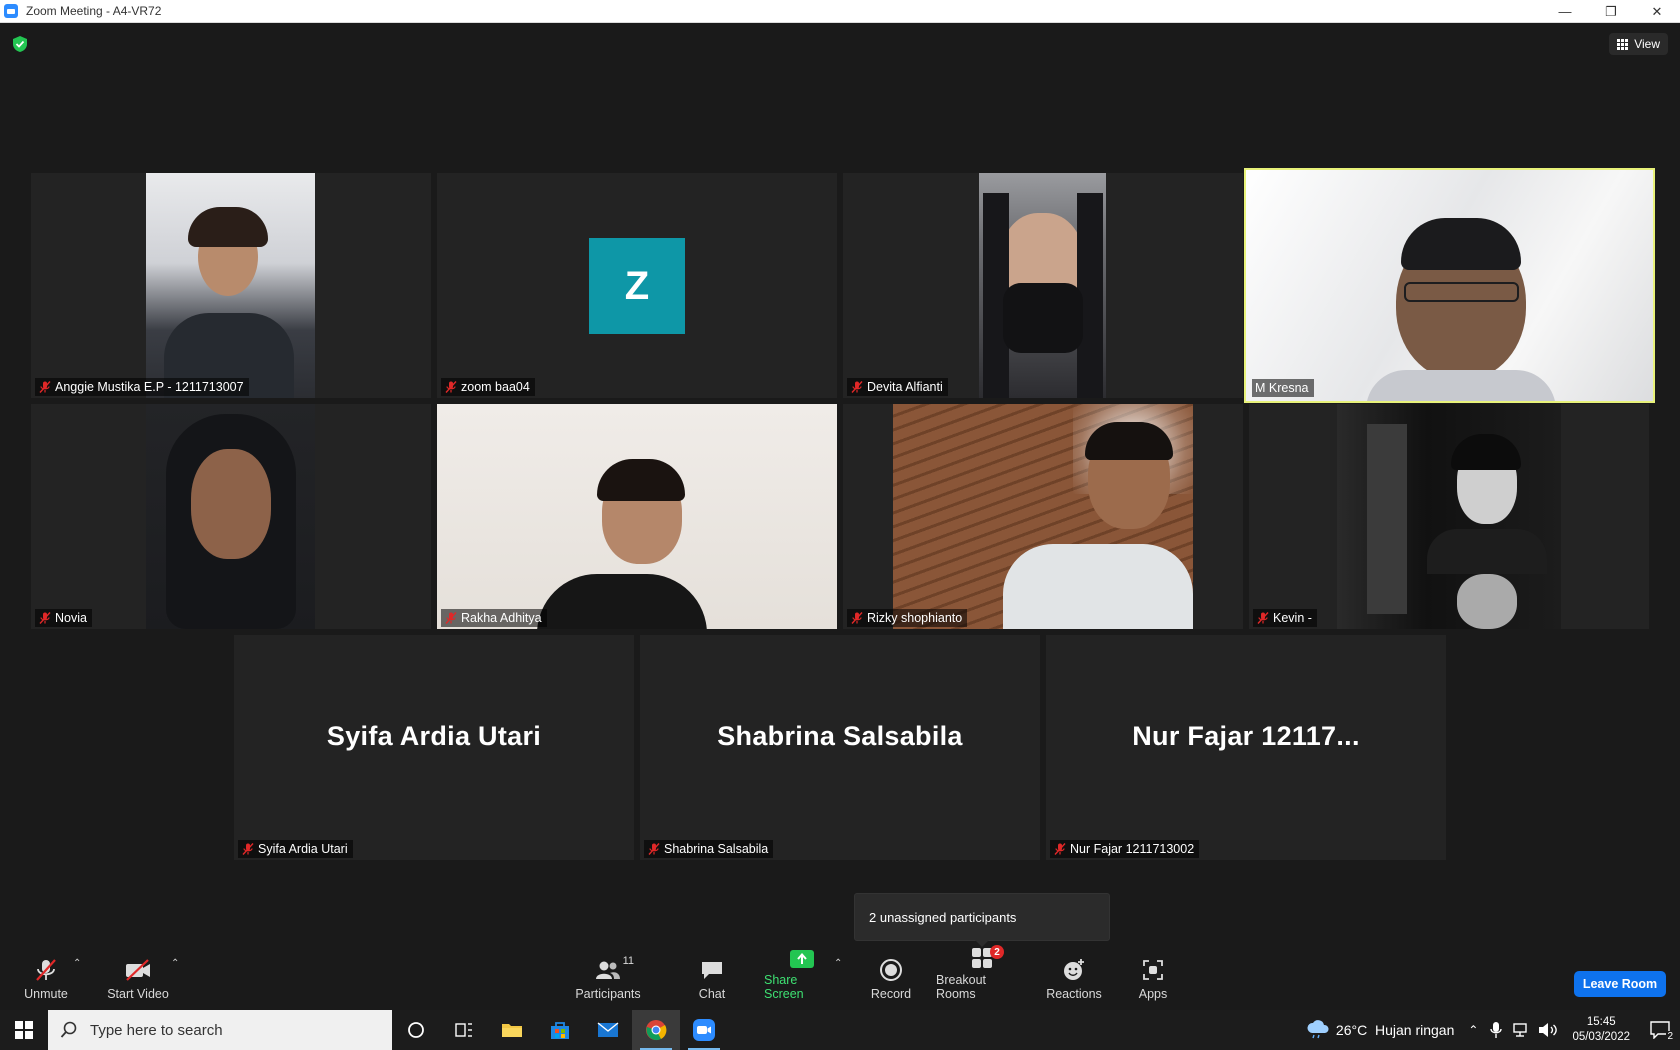  I want to click on video-tile: Devita Alfianti, so click(1043, 285).